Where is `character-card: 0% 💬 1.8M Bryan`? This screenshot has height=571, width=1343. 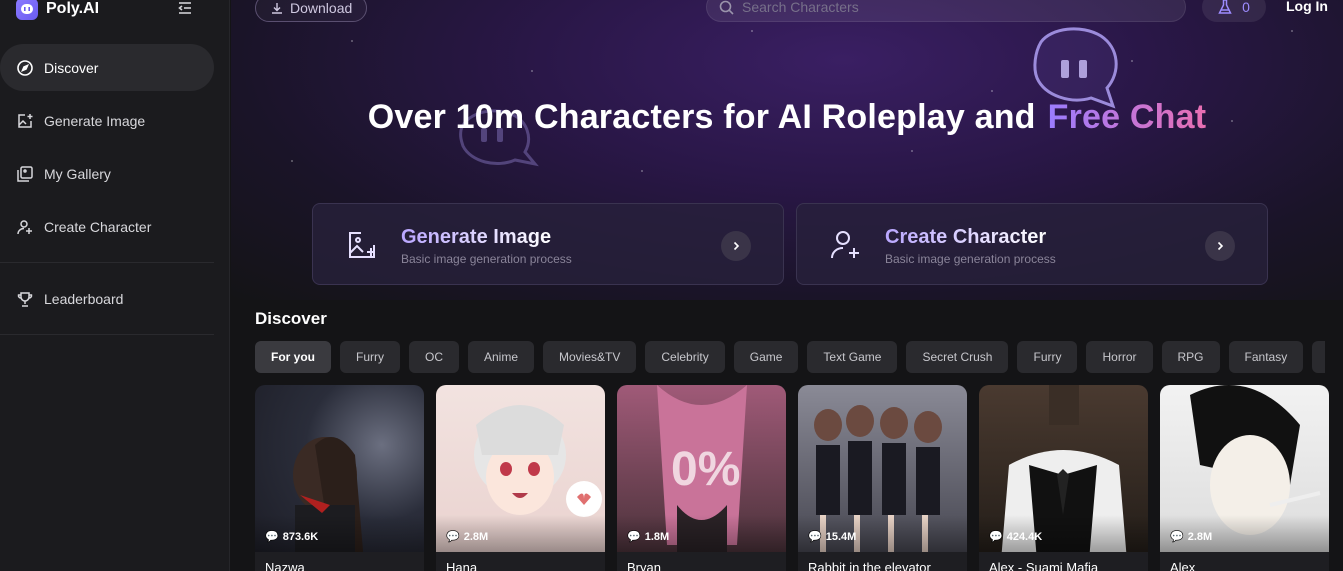
character-card: 0% 💬 1.8M Bryan is located at coordinates (701, 478).